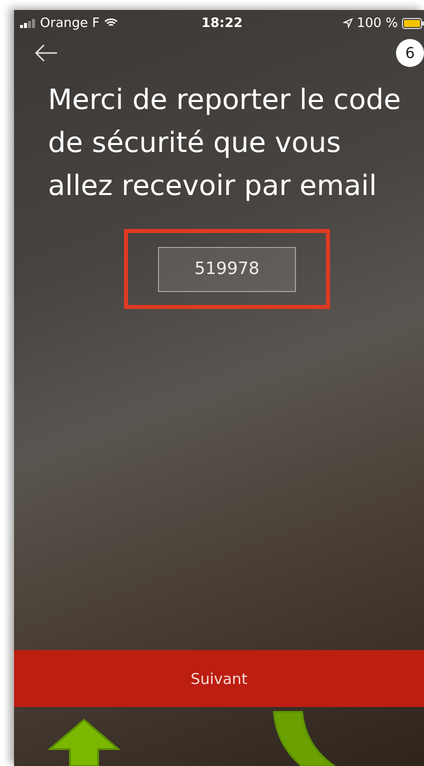 This screenshot has height=766, width=424. Describe the element at coordinates (111, 23) in the screenshot. I see `wifi-icon` at that location.